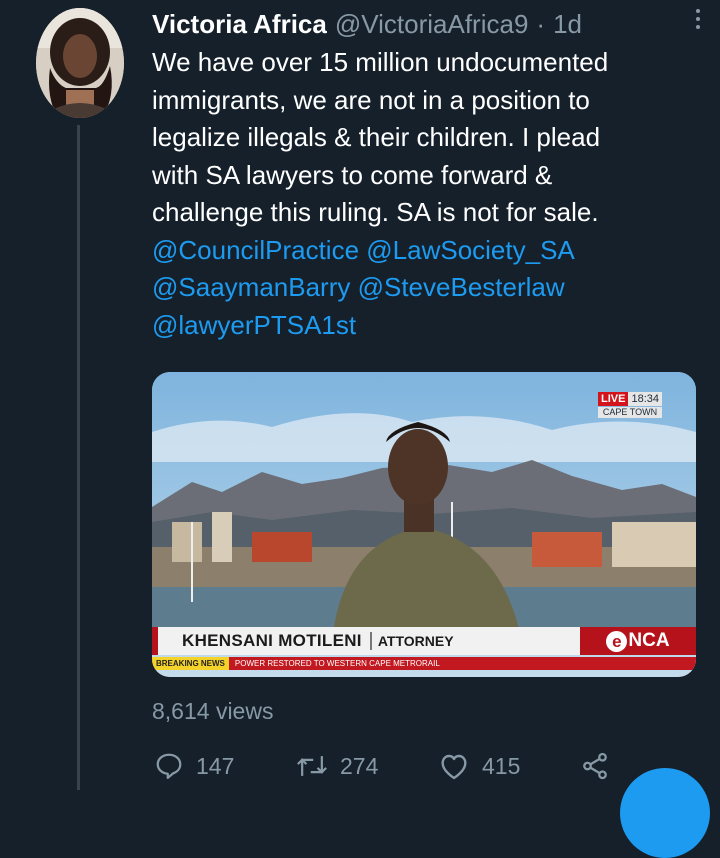  What do you see at coordinates (78, 457) in the screenshot?
I see `thread-line` at bounding box center [78, 457].